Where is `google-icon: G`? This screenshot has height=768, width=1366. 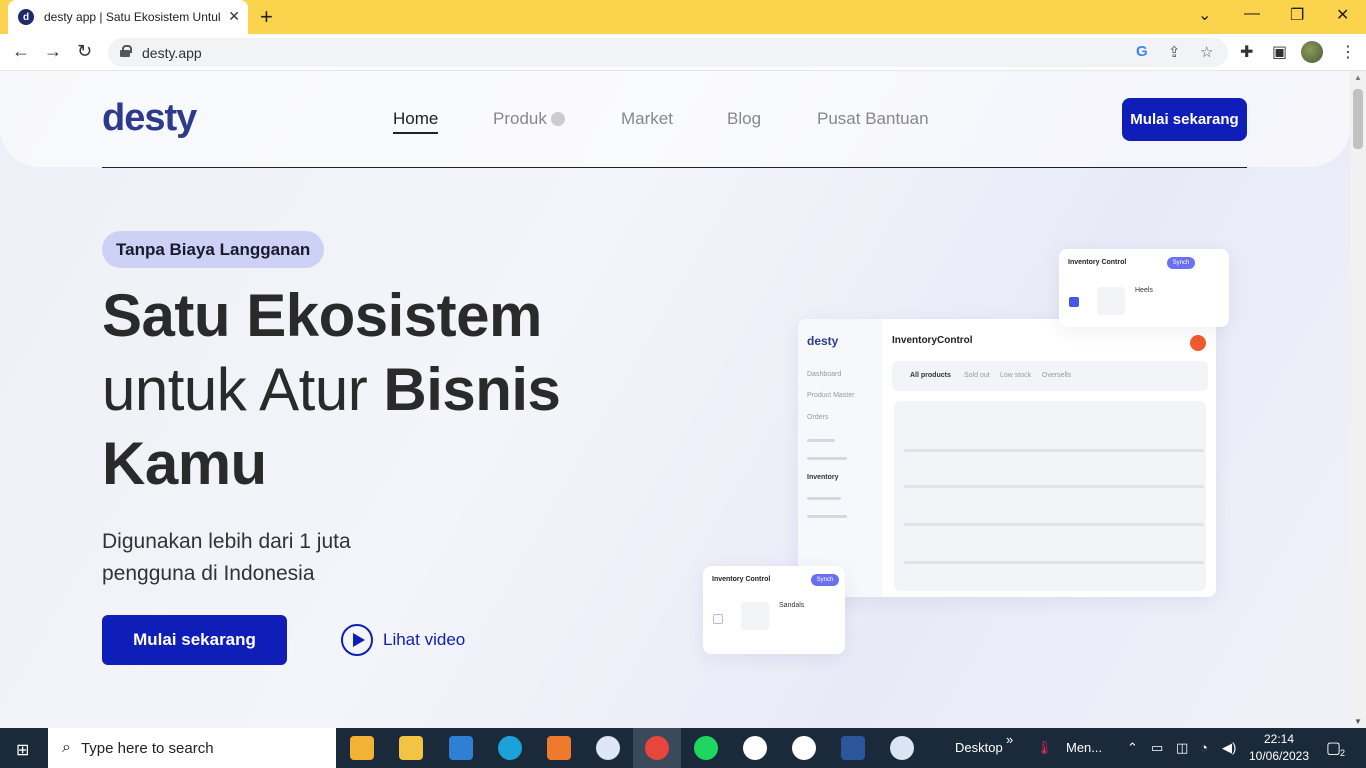
google-icon: G is located at coordinates (1142, 51).